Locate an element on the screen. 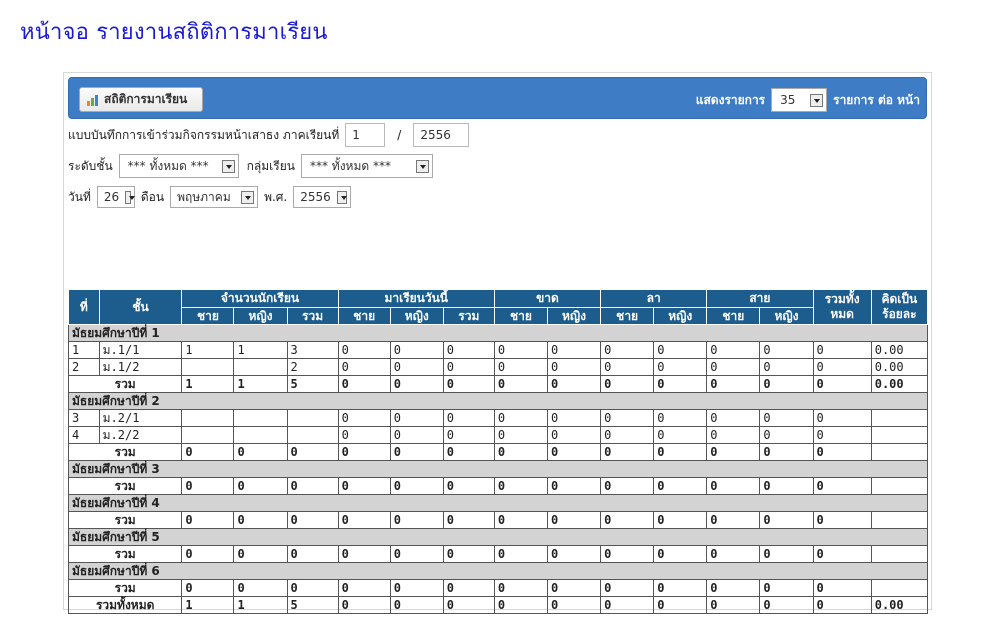  group-row: มัธยมศึกษาปีที่ 3 is located at coordinates (498, 469).